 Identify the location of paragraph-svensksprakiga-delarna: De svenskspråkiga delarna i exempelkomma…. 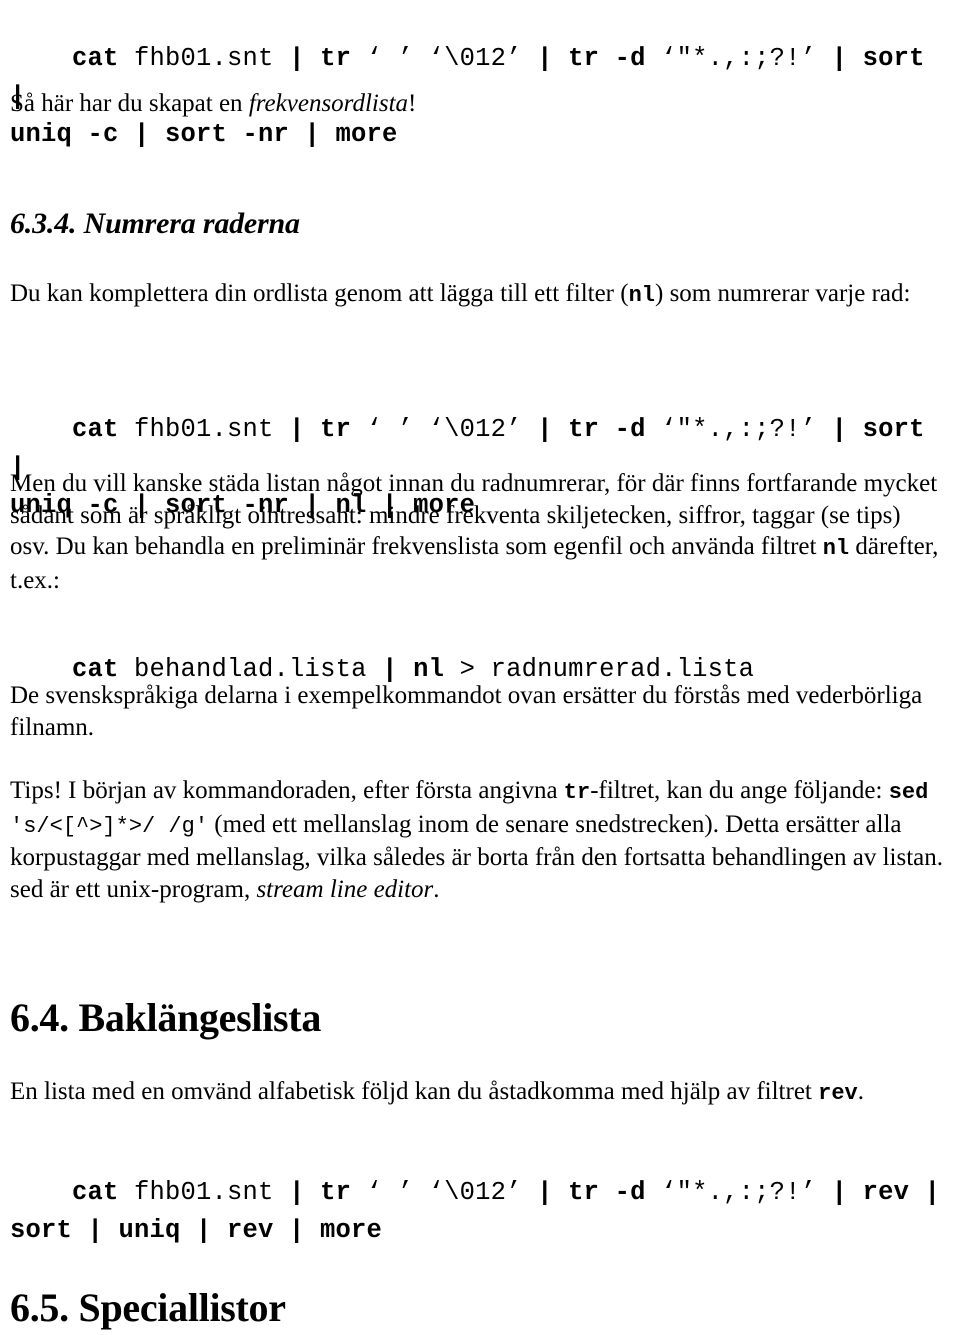
(466, 711).